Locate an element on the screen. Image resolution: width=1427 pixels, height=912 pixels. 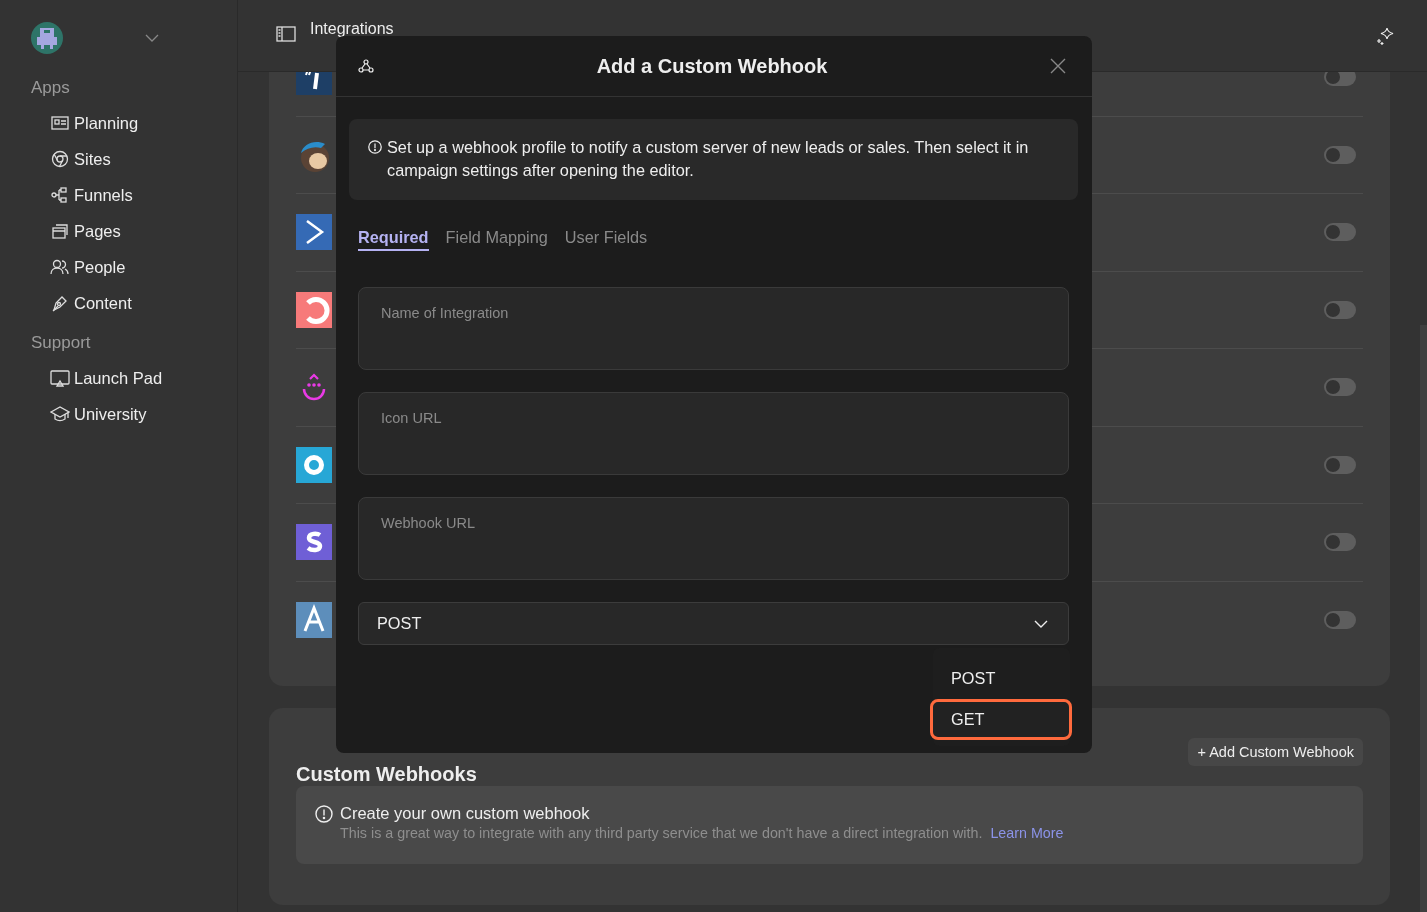
method-select: POST is located at coordinates (713, 623).